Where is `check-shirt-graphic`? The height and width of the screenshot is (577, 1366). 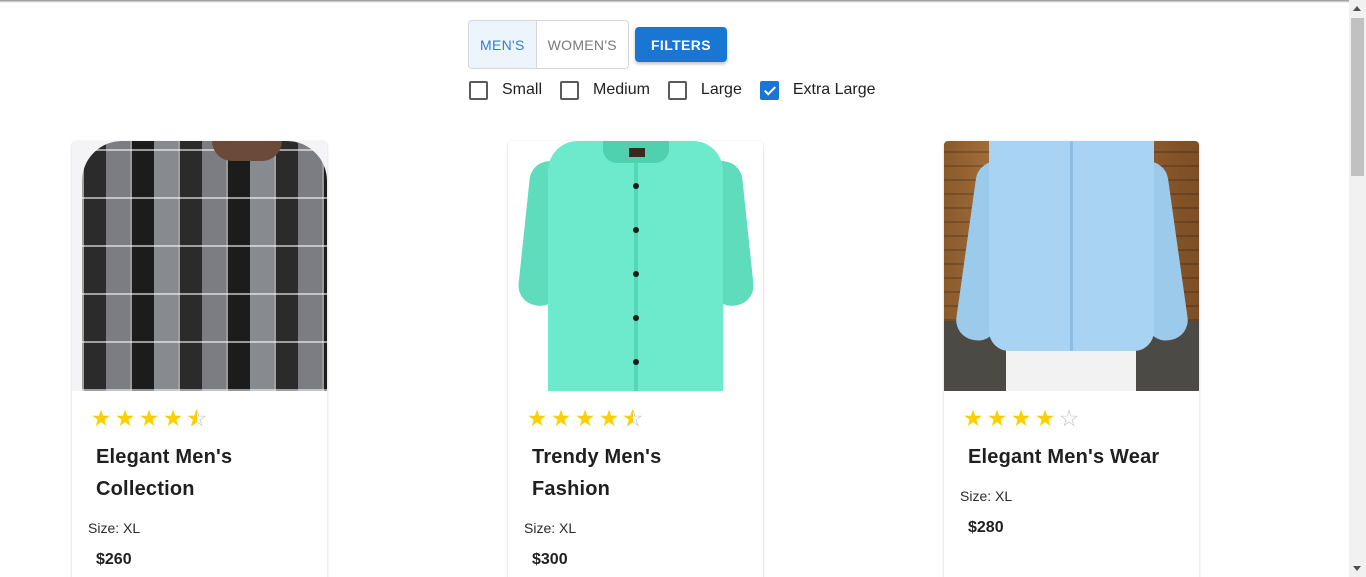 check-shirt-graphic is located at coordinates (204, 266).